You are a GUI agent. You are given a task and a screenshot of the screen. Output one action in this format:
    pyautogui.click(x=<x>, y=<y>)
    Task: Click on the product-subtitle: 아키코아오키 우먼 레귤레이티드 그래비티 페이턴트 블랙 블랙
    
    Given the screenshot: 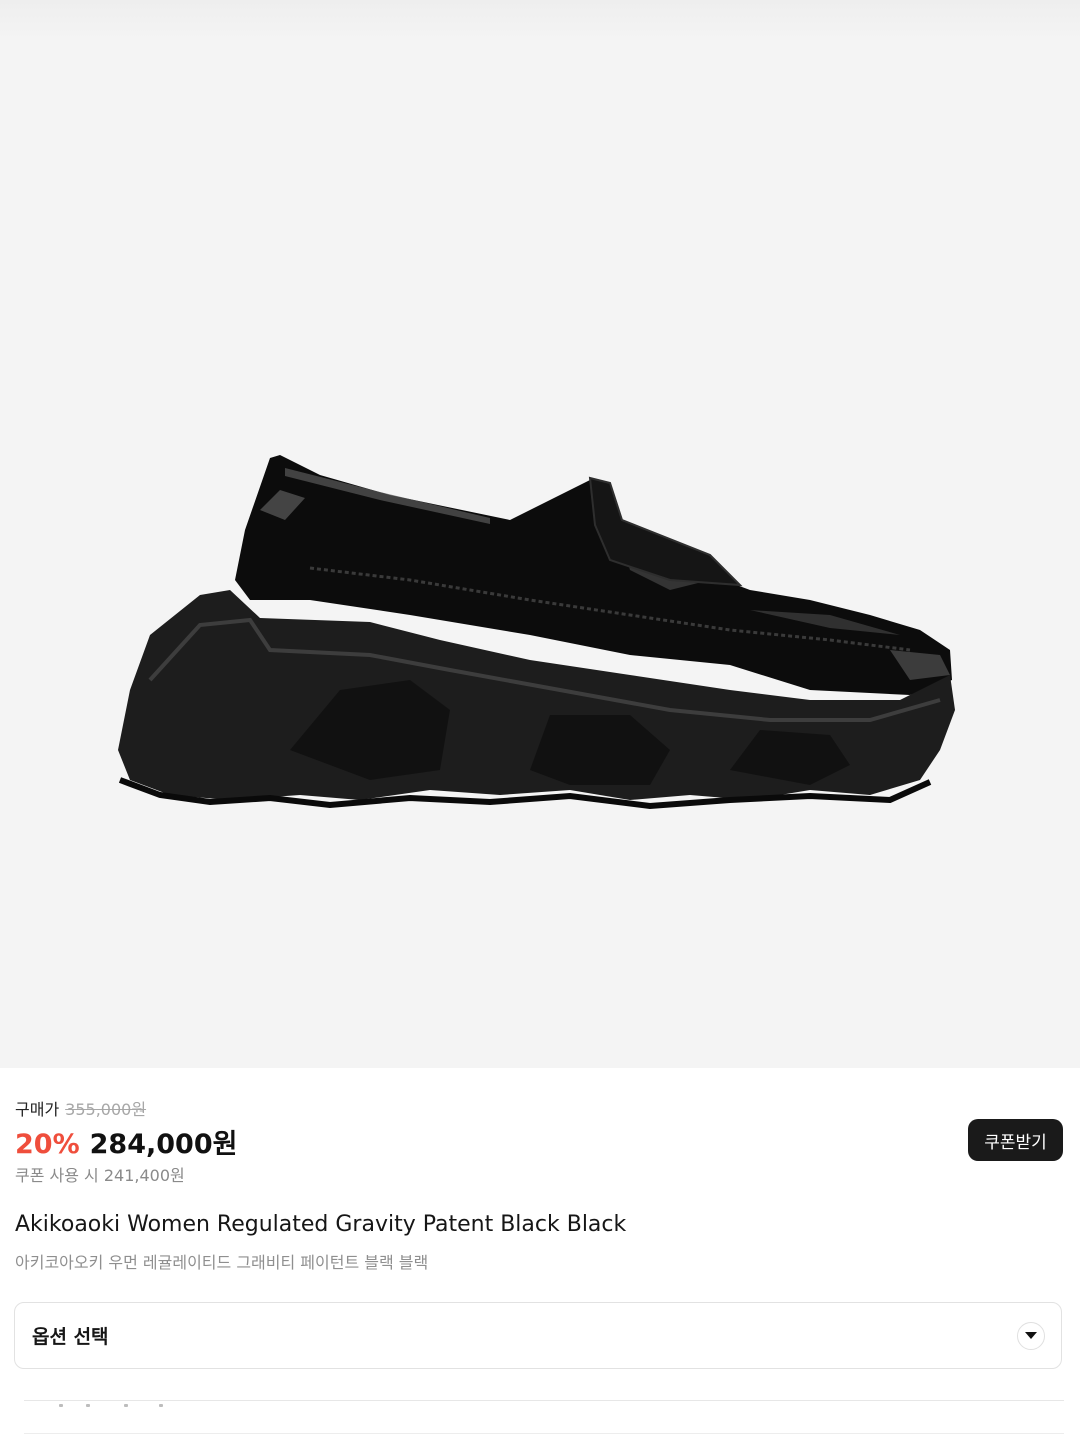 What is the action you would take?
    pyautogui.click(x=222, y=1262)
    